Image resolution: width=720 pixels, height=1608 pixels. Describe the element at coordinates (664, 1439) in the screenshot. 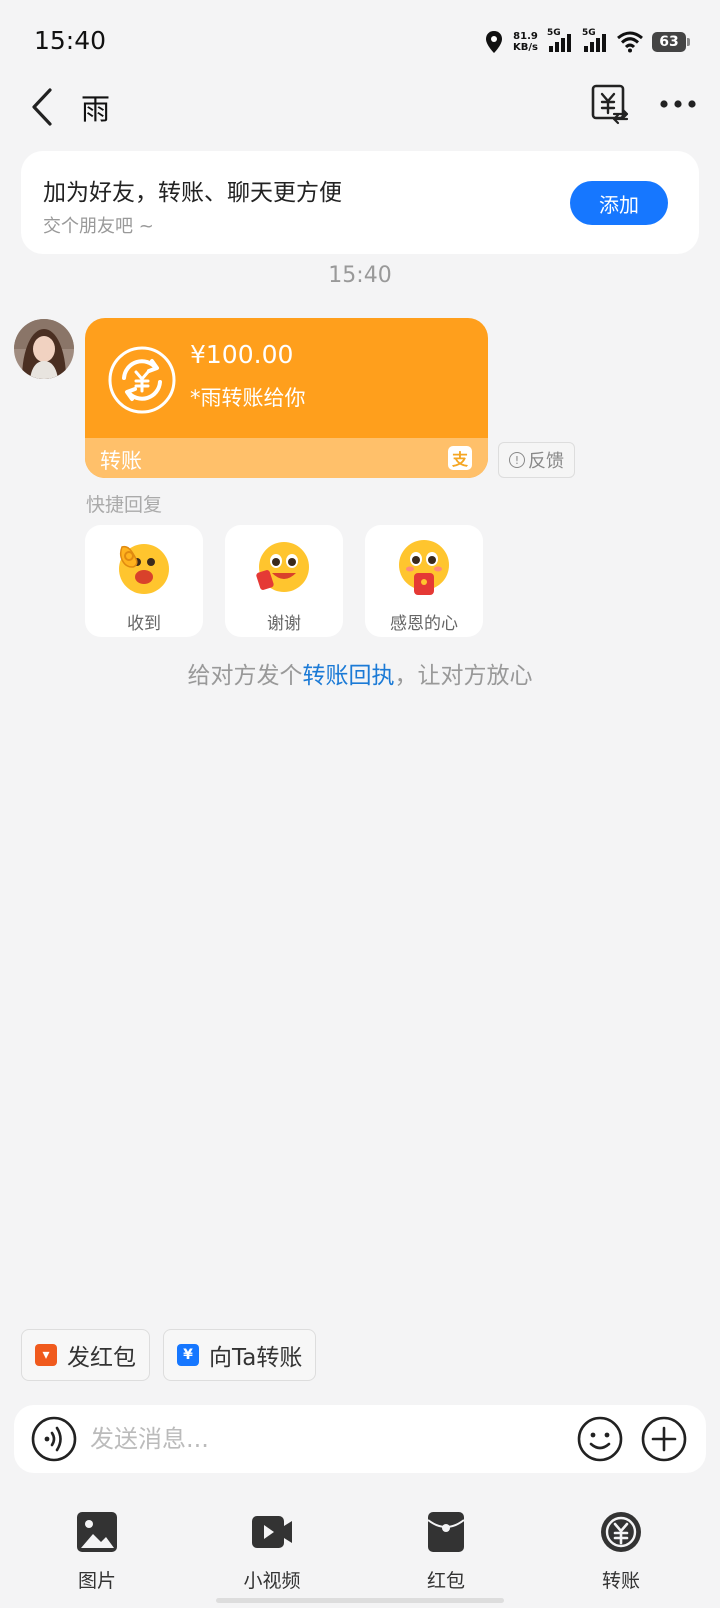

I see `plus-icon` at that location.